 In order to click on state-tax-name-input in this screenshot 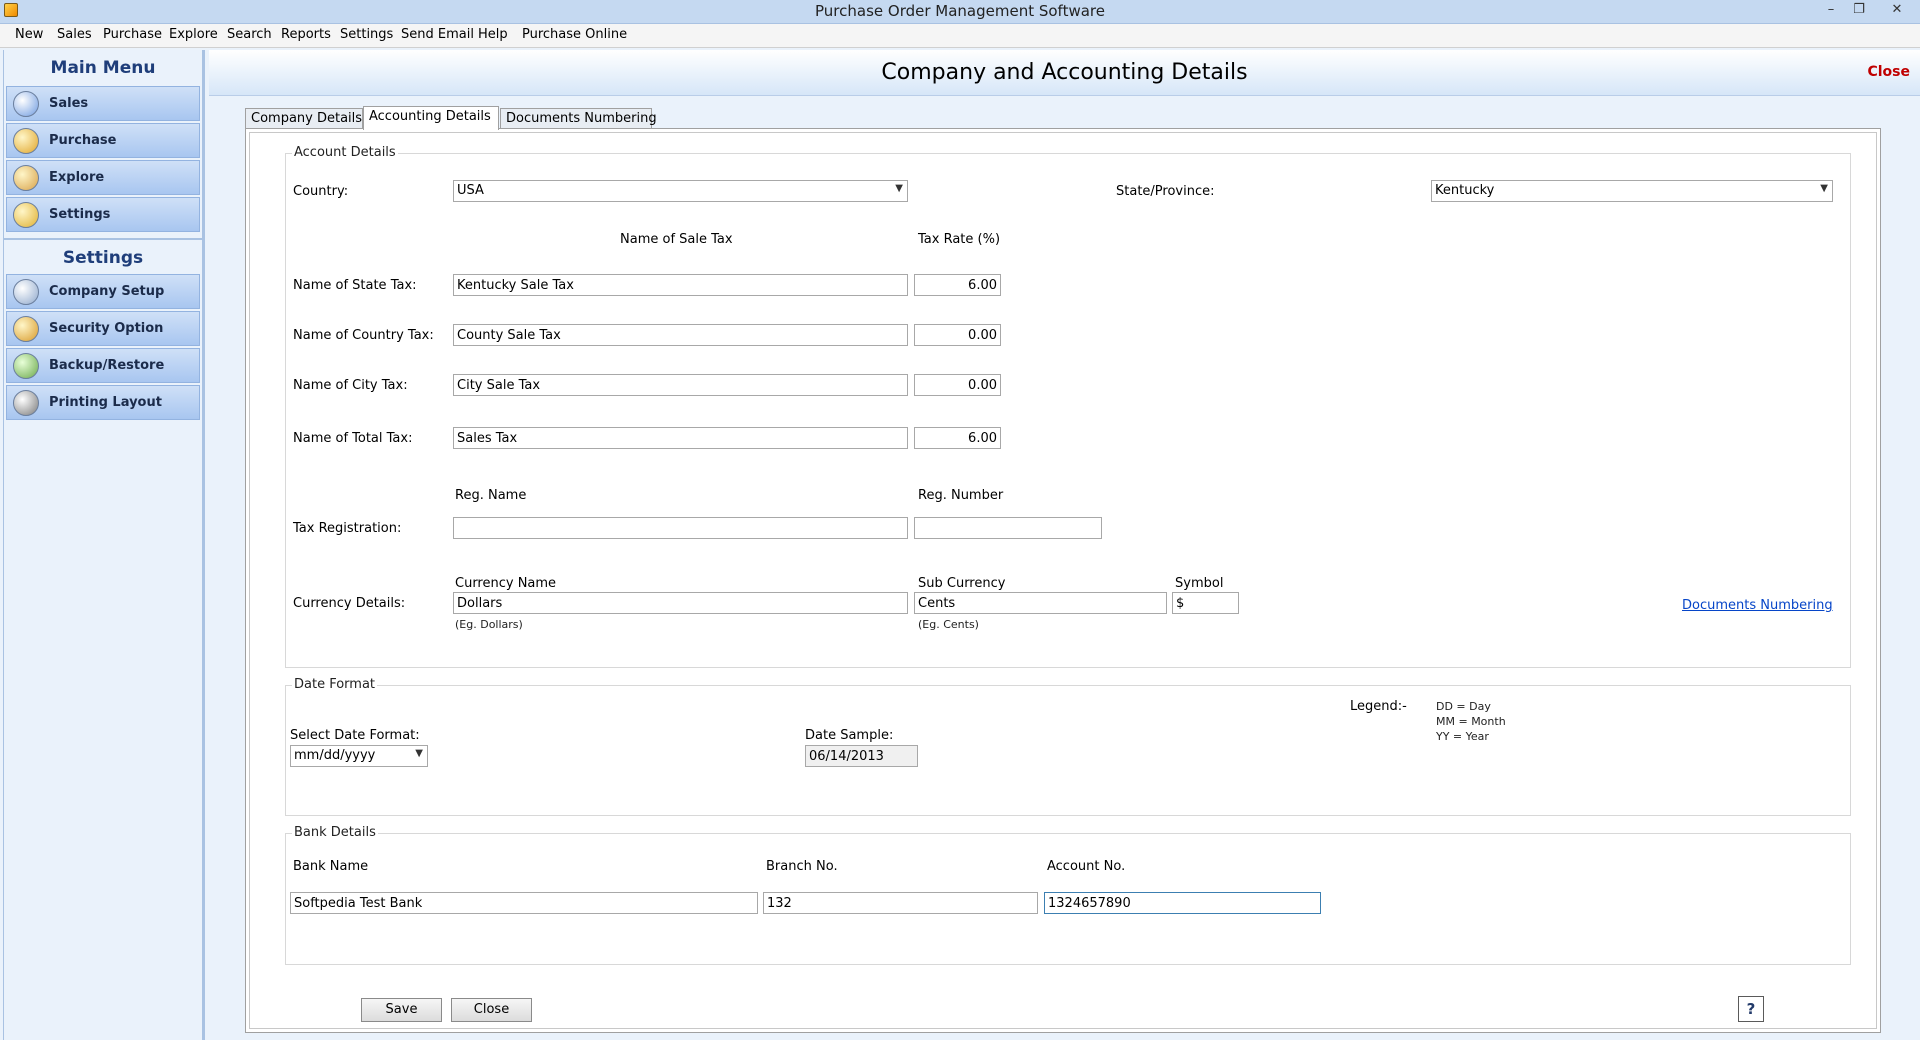, I will do `click(680, 285)`.